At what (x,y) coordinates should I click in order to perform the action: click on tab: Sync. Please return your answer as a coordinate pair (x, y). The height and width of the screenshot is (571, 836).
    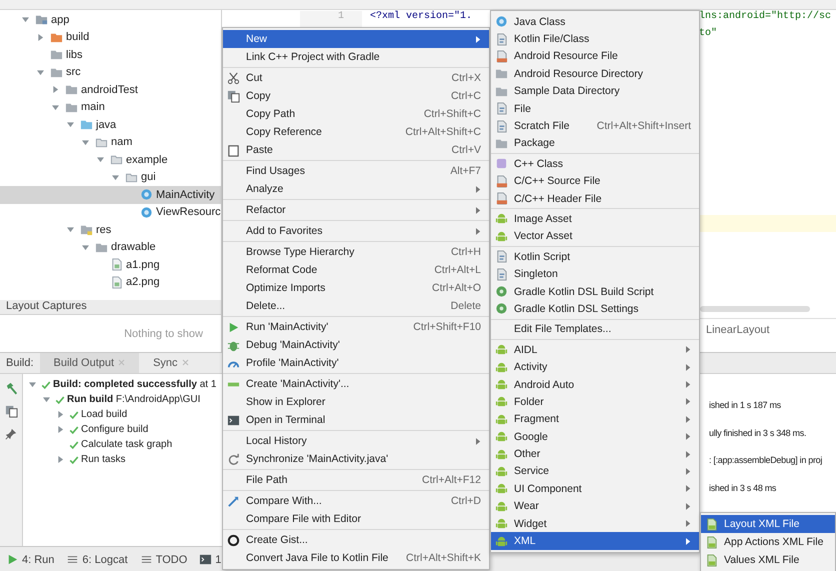
    Looking at the image, I should click on (171, 363).